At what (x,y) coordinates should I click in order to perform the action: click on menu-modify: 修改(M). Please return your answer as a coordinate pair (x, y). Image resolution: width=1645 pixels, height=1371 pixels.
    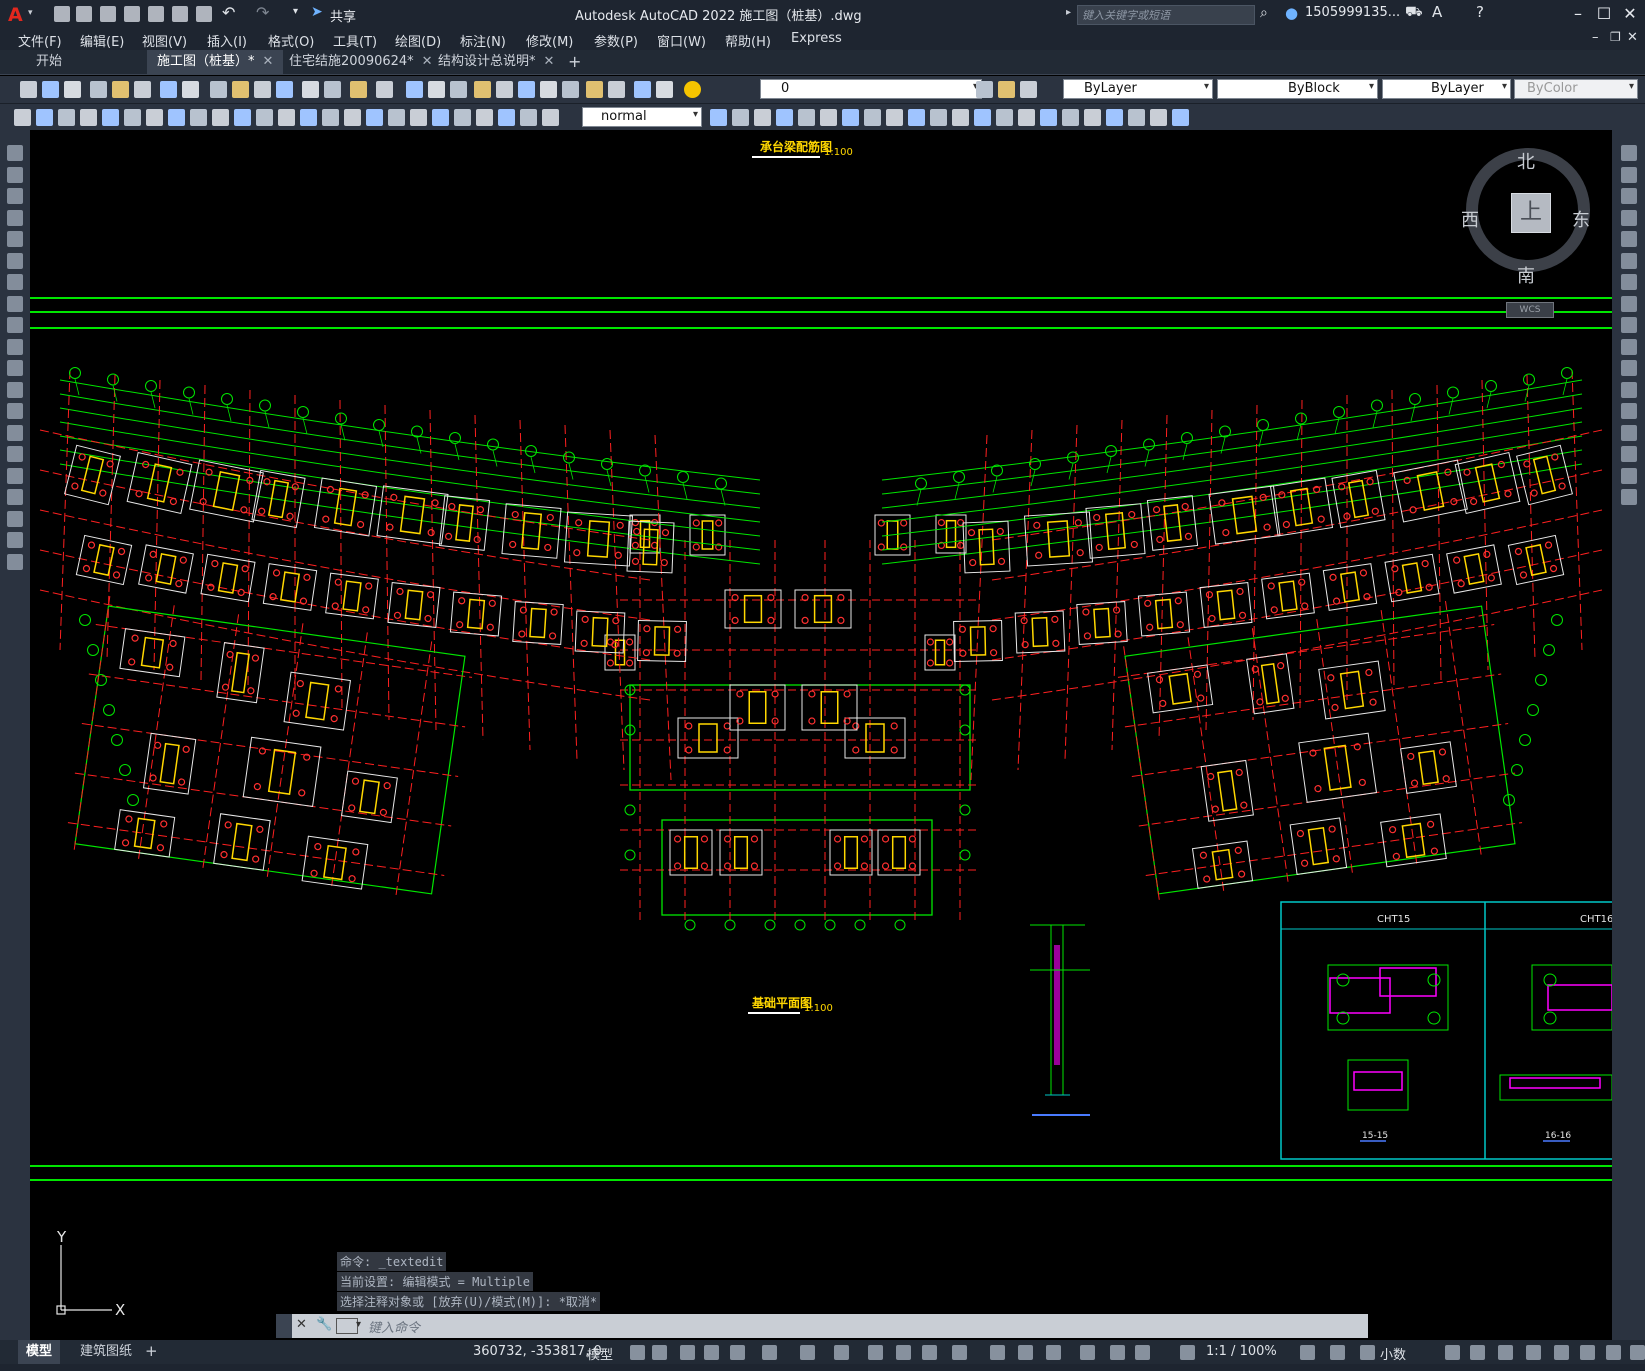
    Looking at the image, I should click on (549, 40).